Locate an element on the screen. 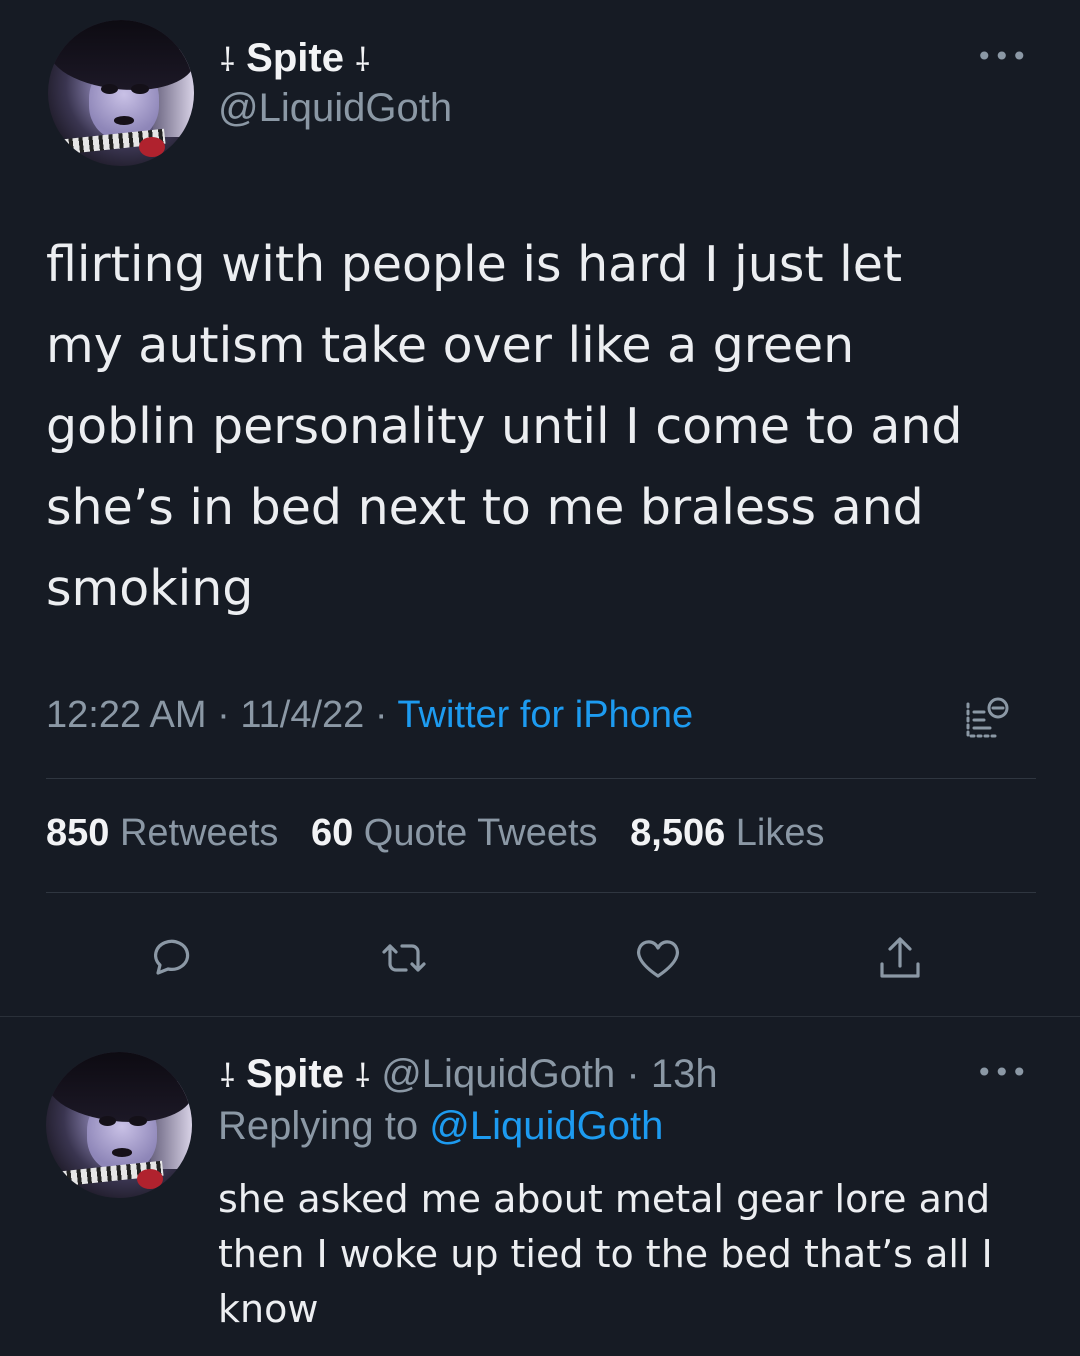 The image size is (1080, 1356). retweets-count: 850 is located at coordinates (78, 833).